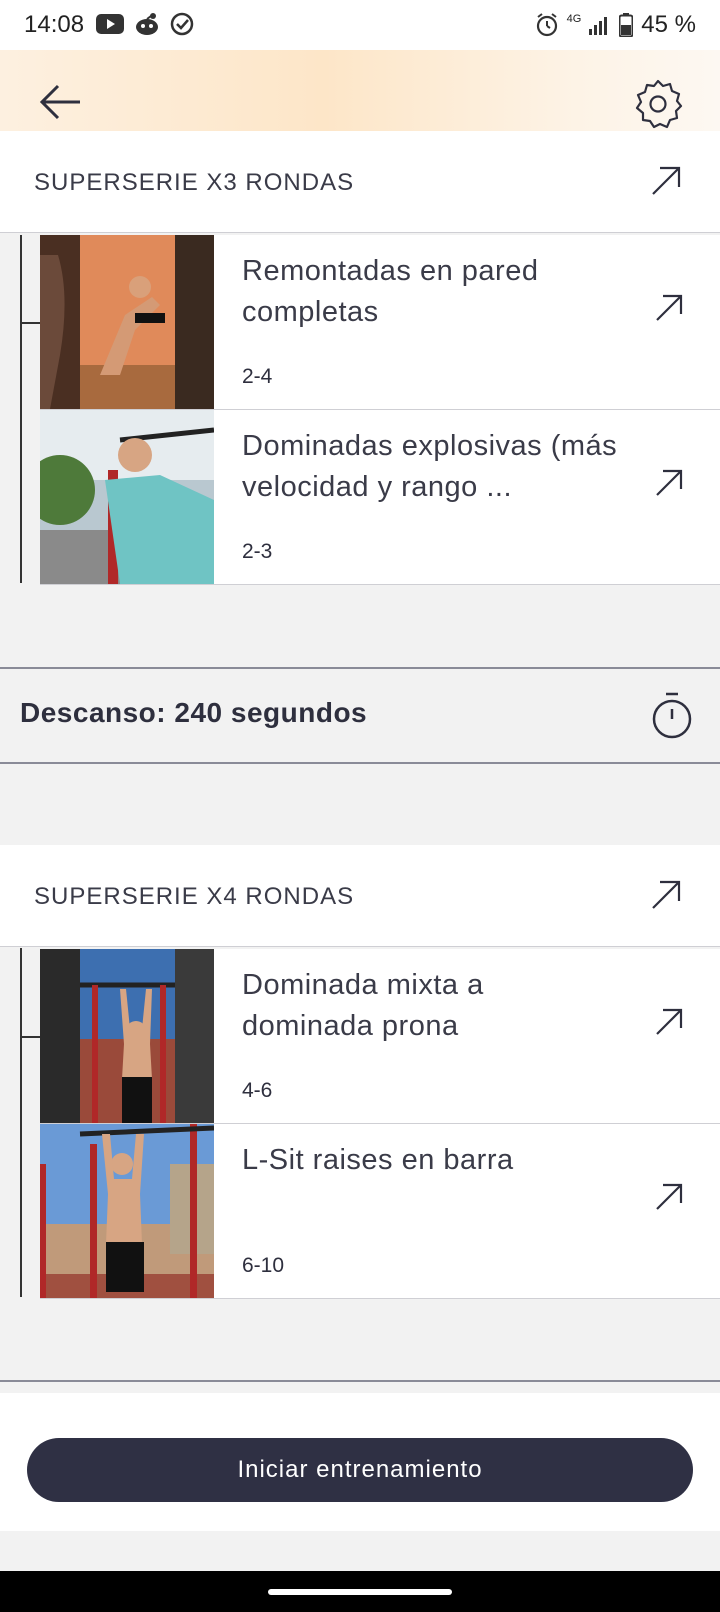  Describe the element at coordinates (363, 1005) in the screenshot. I see `exercise-name: Dominada mixta a dominada prona` at that location.